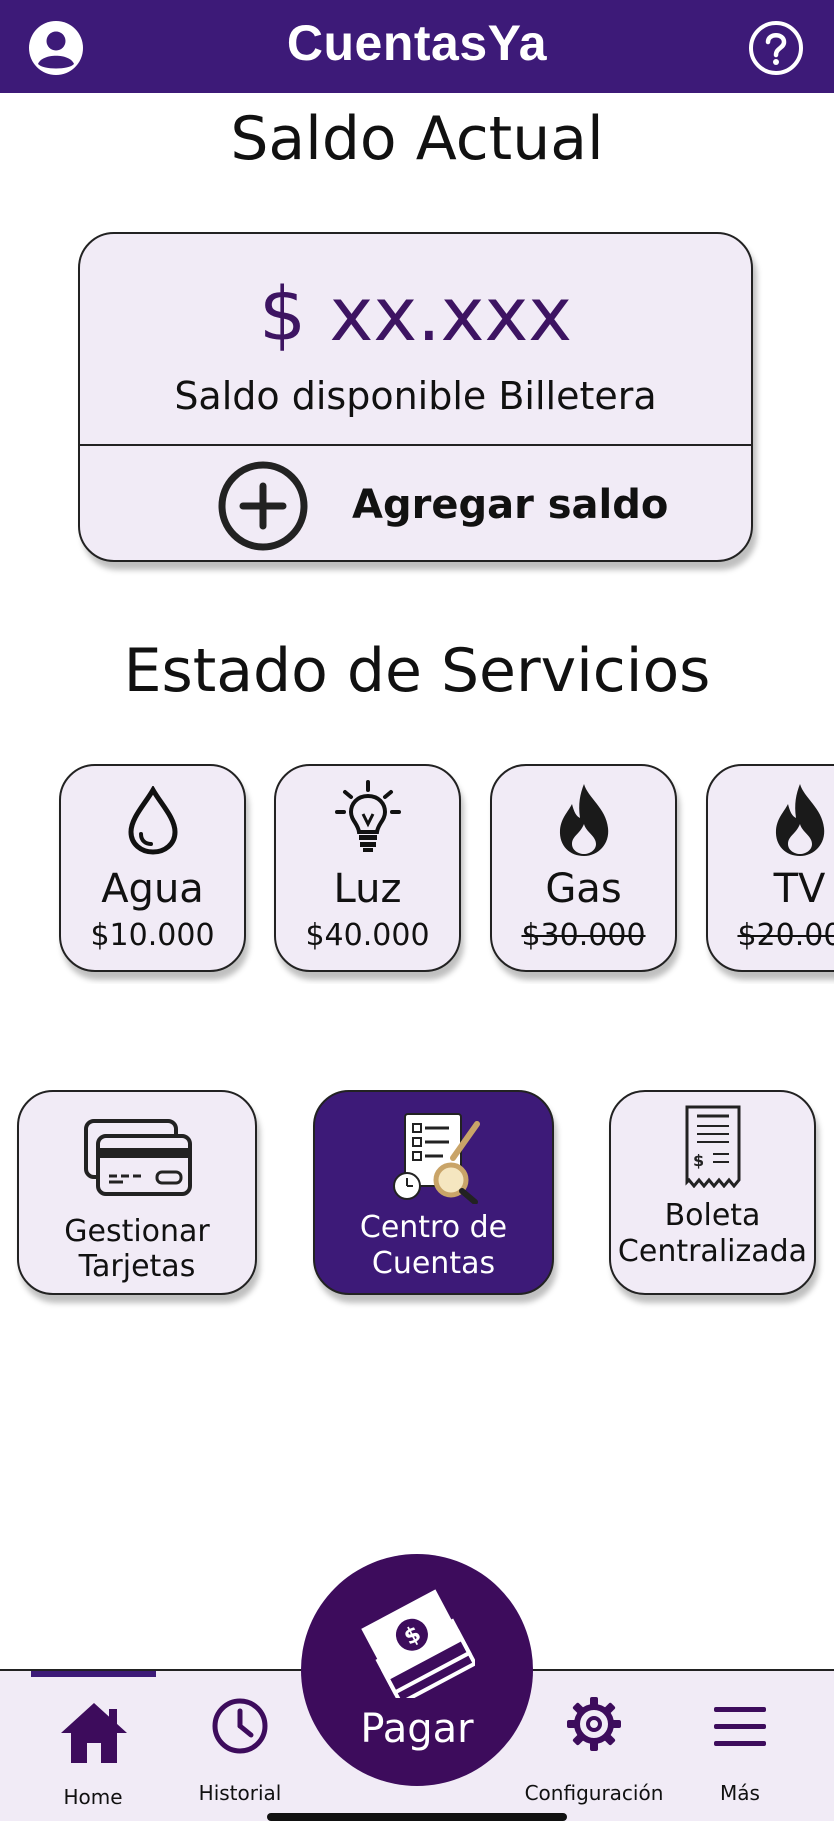  What do you see at coordinates (713, 1146) in the screenshot?
I see `receipt-icon: $` at bounding box center [713, 1146].